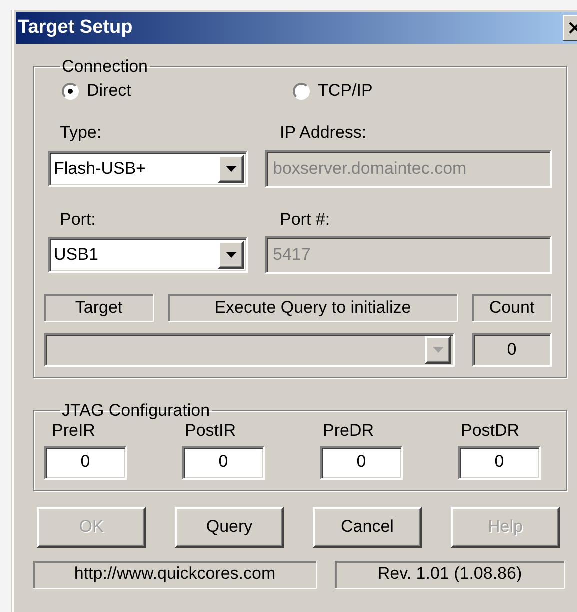  Describe the element at coordinates (148, 255) in the screenshot. I see `dropdown: USB1` at that location.